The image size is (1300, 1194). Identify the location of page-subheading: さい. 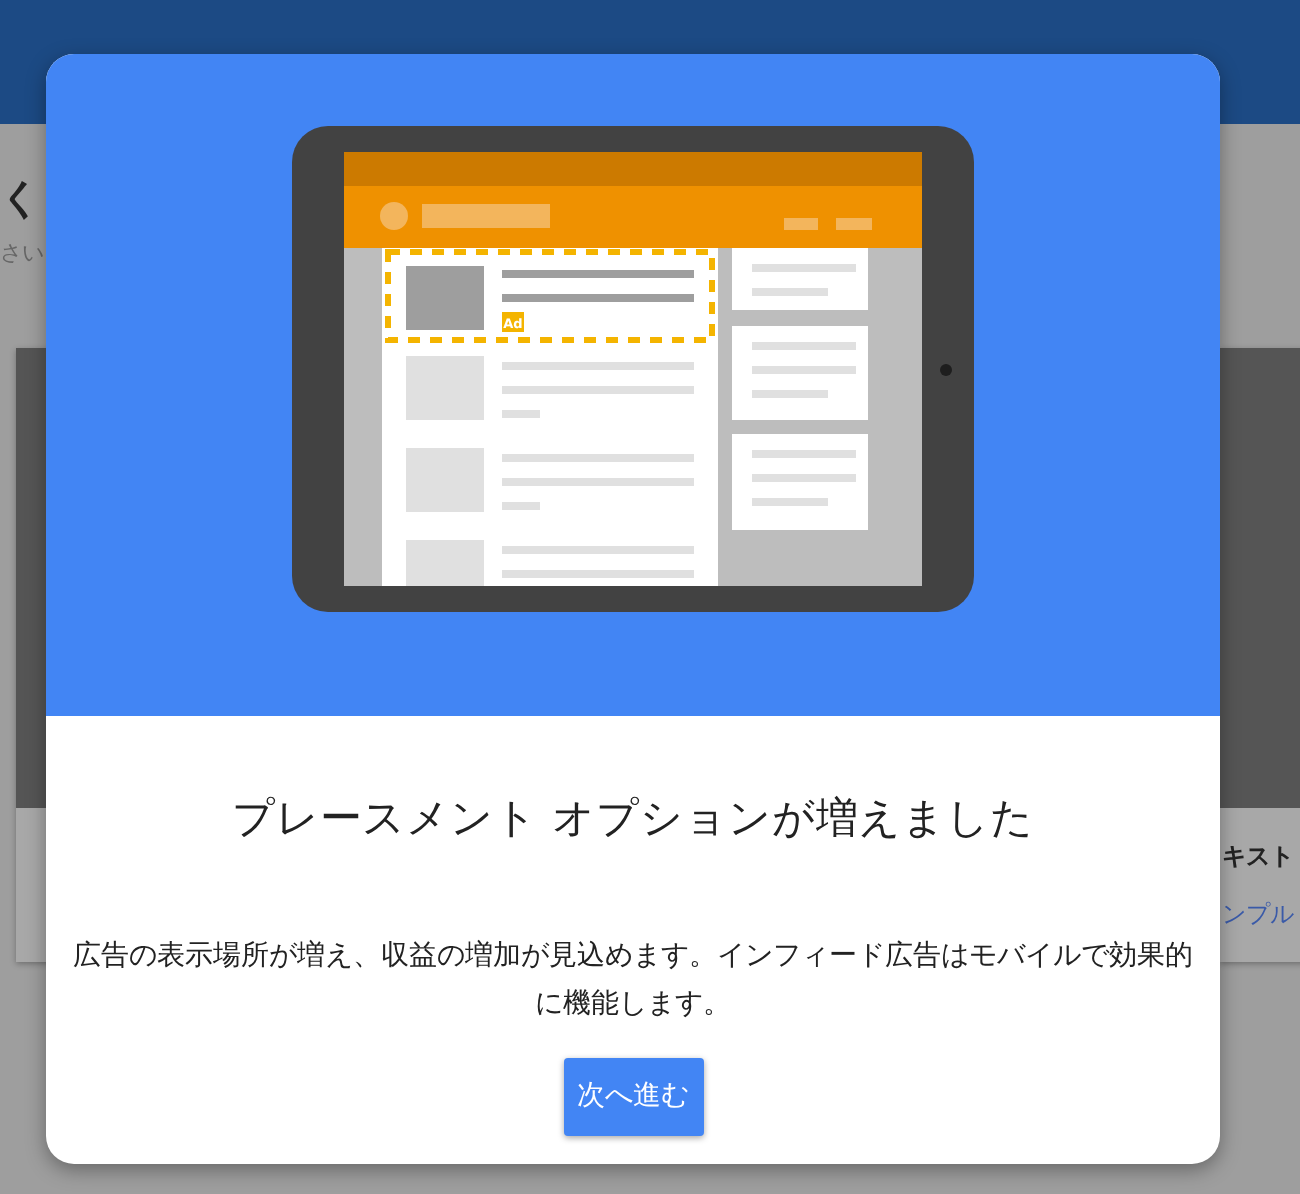
(22, 254).